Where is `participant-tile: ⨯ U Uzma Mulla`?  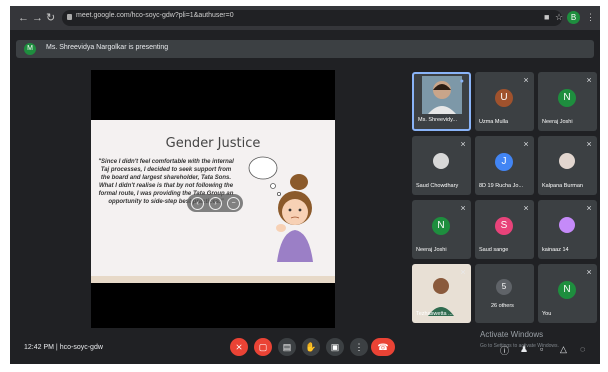 participant-tile: ⨯ U Uzma Mulla is located at coordinates (504, 101).